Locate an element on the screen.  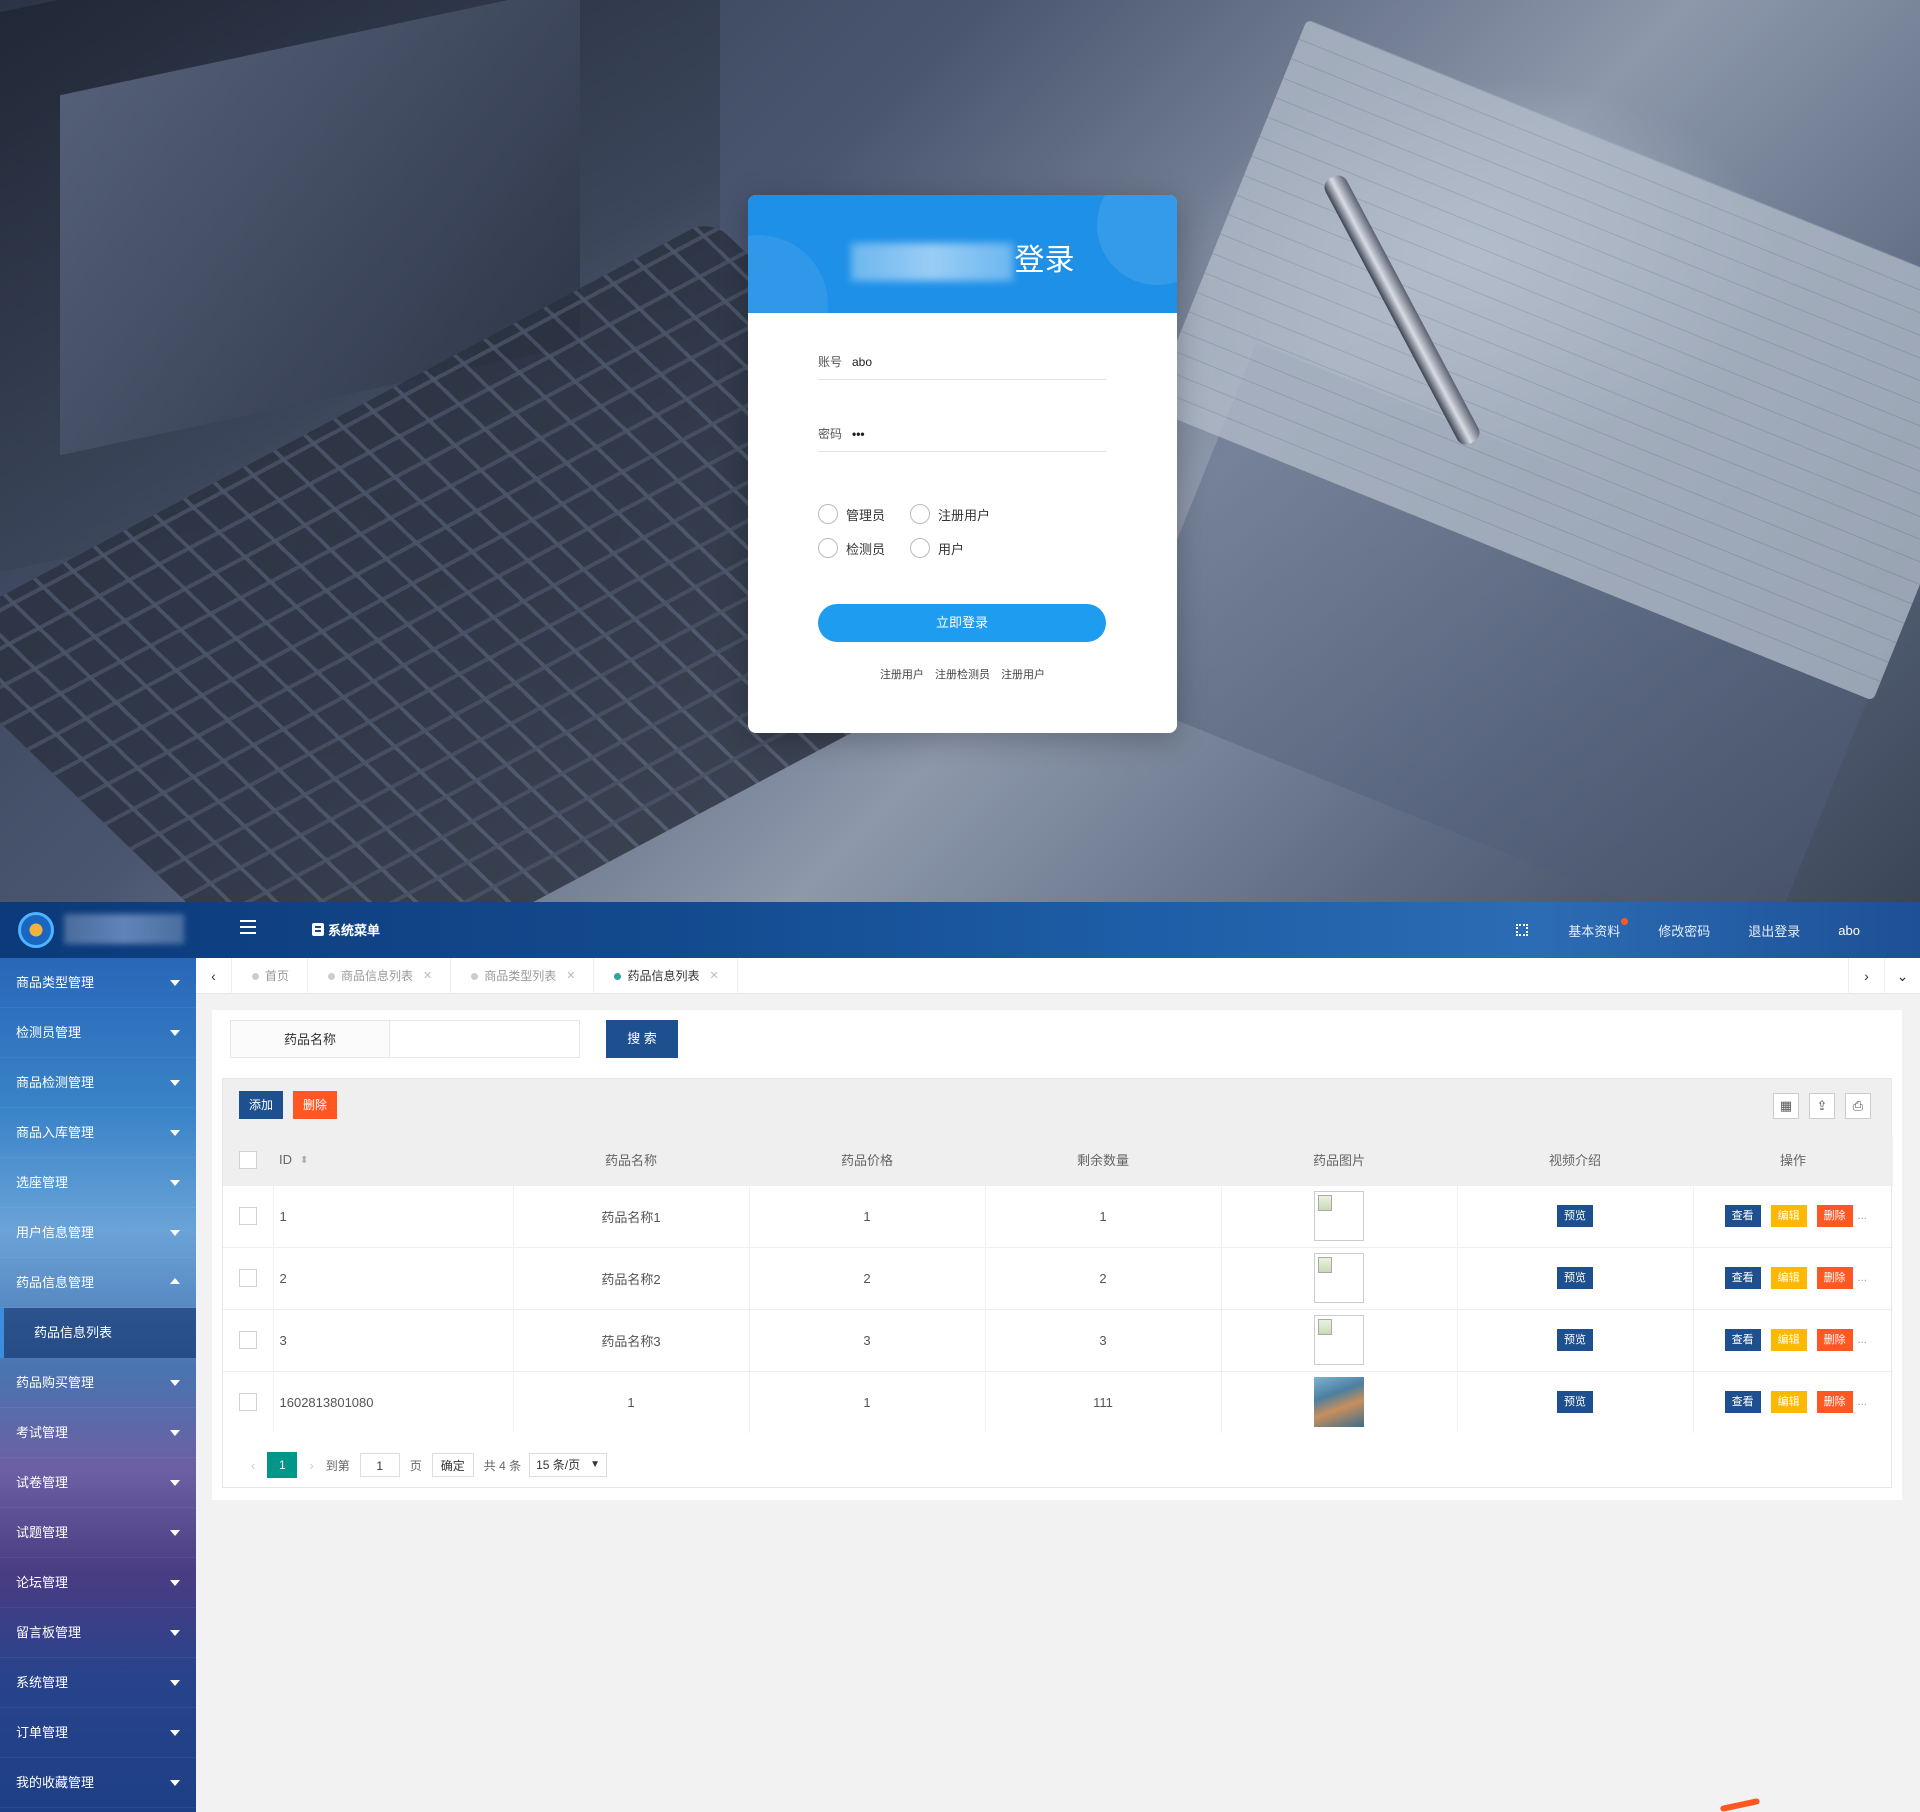
register-inspector-link: 注册检测员 is located at coordinates (962, 675).